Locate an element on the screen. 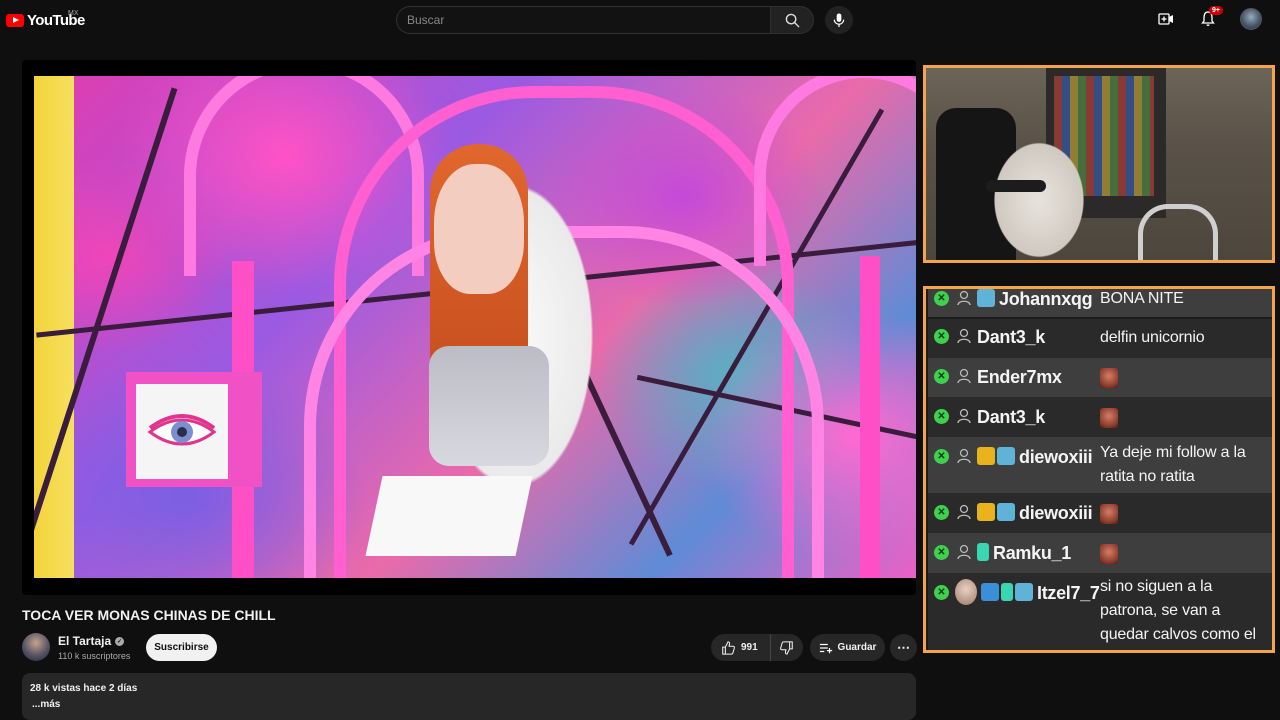 The width and height of the screenshot is (1280, 720). subscribe-button: Suscribirse is located at coordinates (181, 647).